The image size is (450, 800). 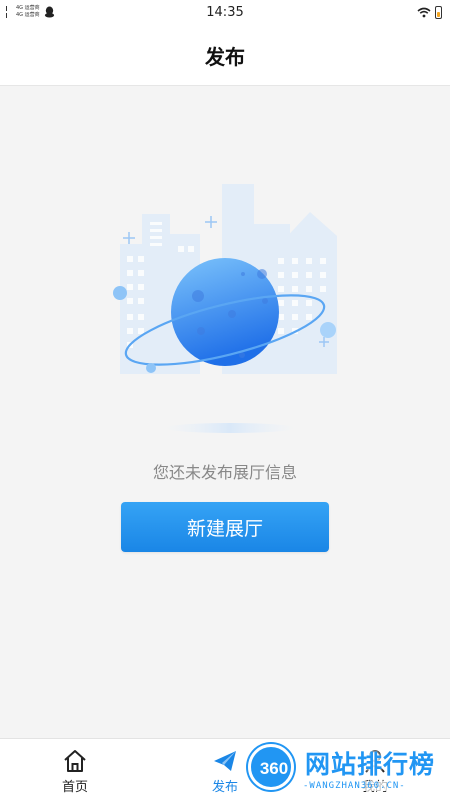 I want to click on nav-label-home: 首页, so click(x=74, y=787).